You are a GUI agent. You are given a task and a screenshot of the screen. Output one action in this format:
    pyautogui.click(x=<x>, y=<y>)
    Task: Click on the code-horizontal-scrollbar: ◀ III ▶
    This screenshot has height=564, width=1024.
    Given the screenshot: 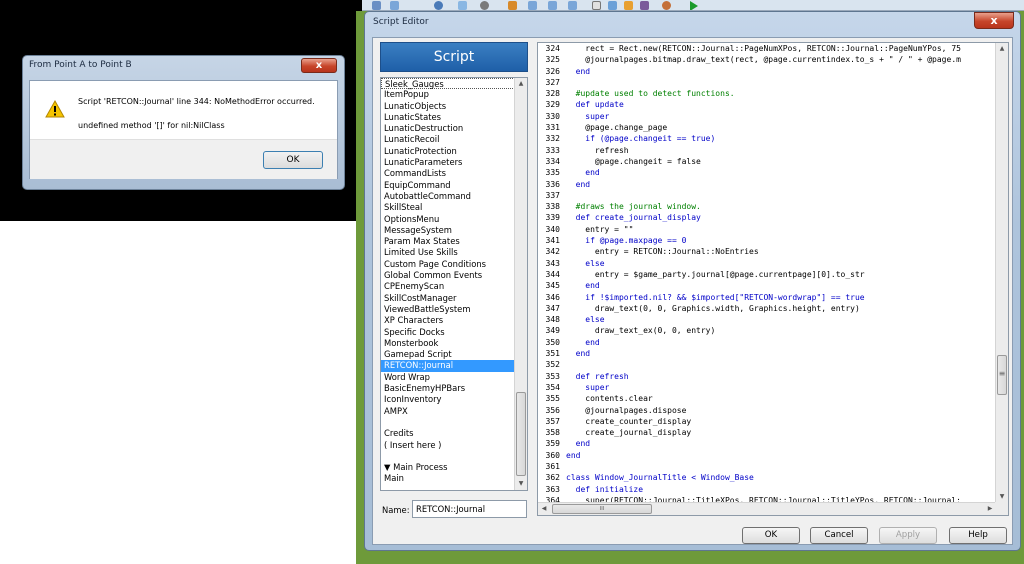 What is the action you would take?
    pyautogui.click(x=767, y=508)
    